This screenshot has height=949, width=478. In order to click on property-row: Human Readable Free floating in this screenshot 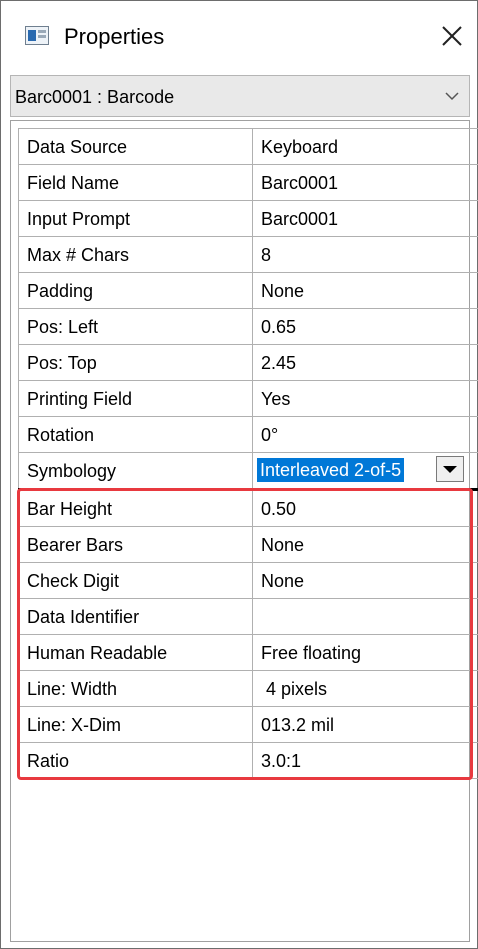, I will do `click(248, 652)`.